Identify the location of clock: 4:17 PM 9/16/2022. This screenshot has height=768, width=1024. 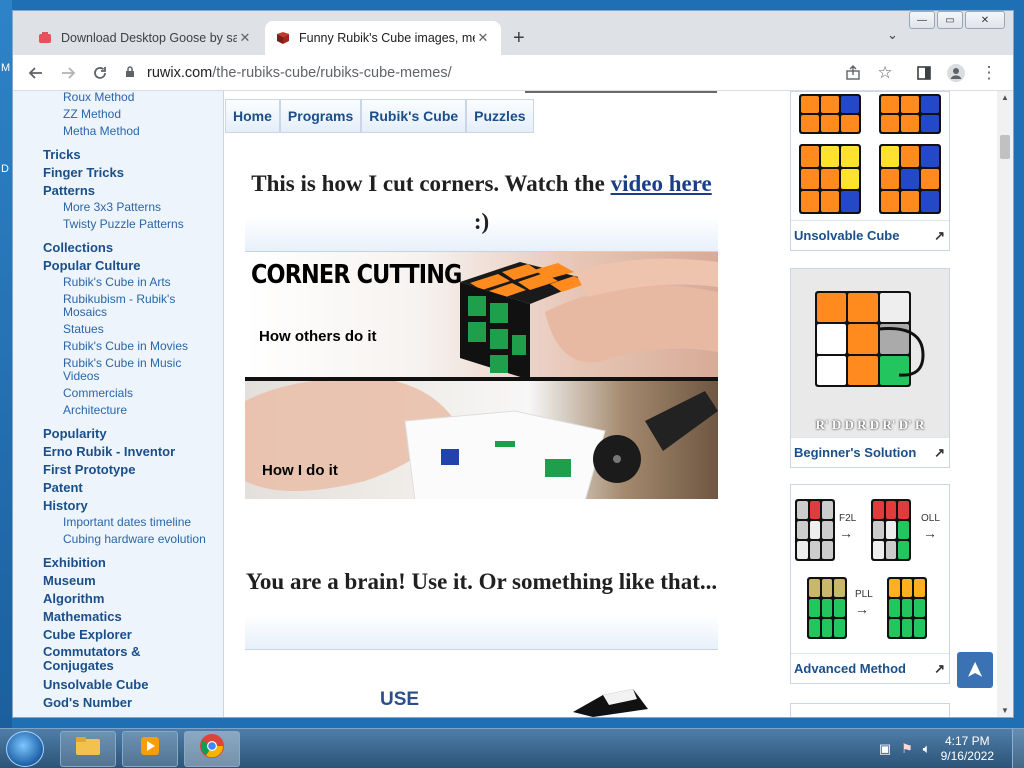
(967, 749).